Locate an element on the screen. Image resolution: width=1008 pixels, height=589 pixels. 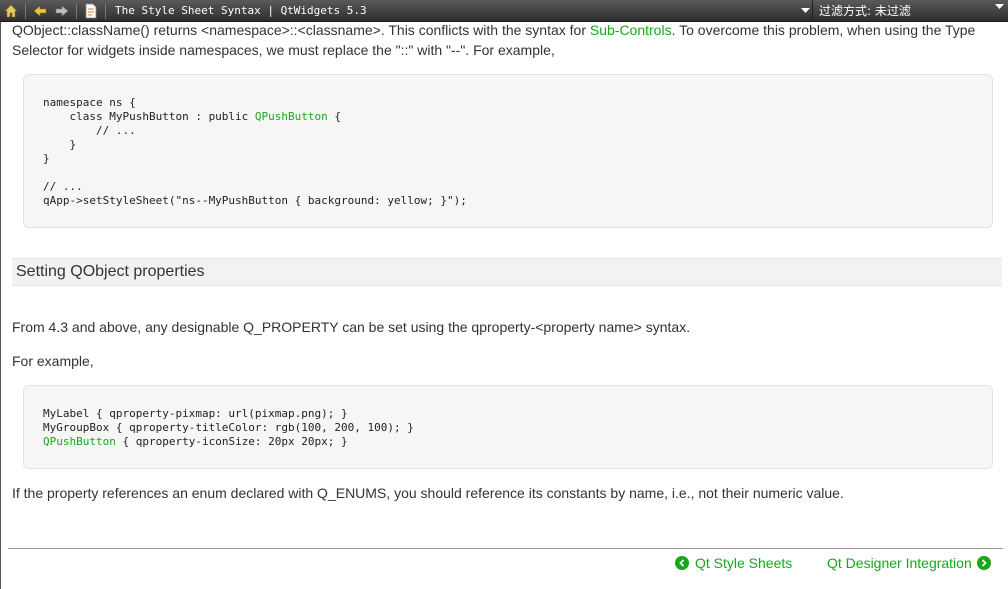
paragraph-for-example: For example, is located at coordinates (53, 361).